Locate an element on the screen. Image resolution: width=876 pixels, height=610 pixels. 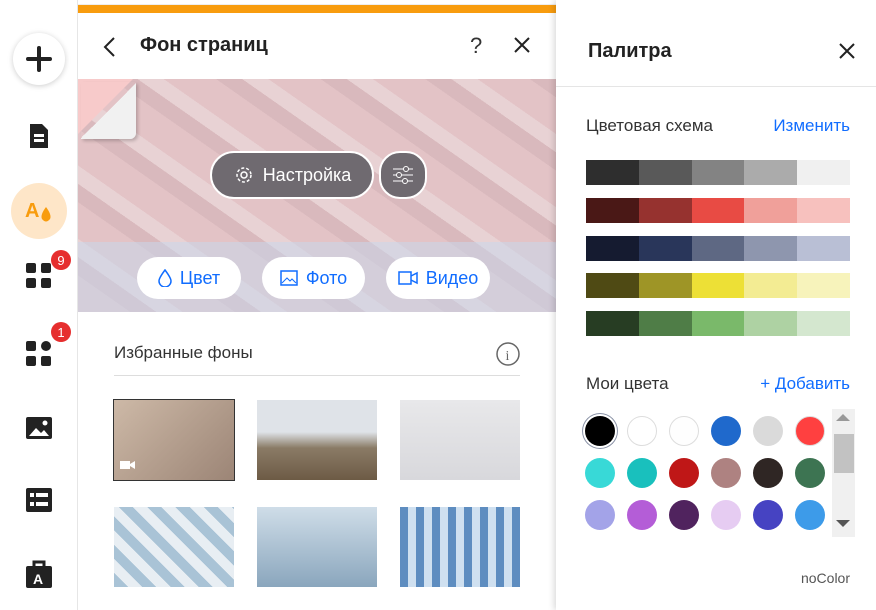
cms-button is located at coordinates (39, 500).